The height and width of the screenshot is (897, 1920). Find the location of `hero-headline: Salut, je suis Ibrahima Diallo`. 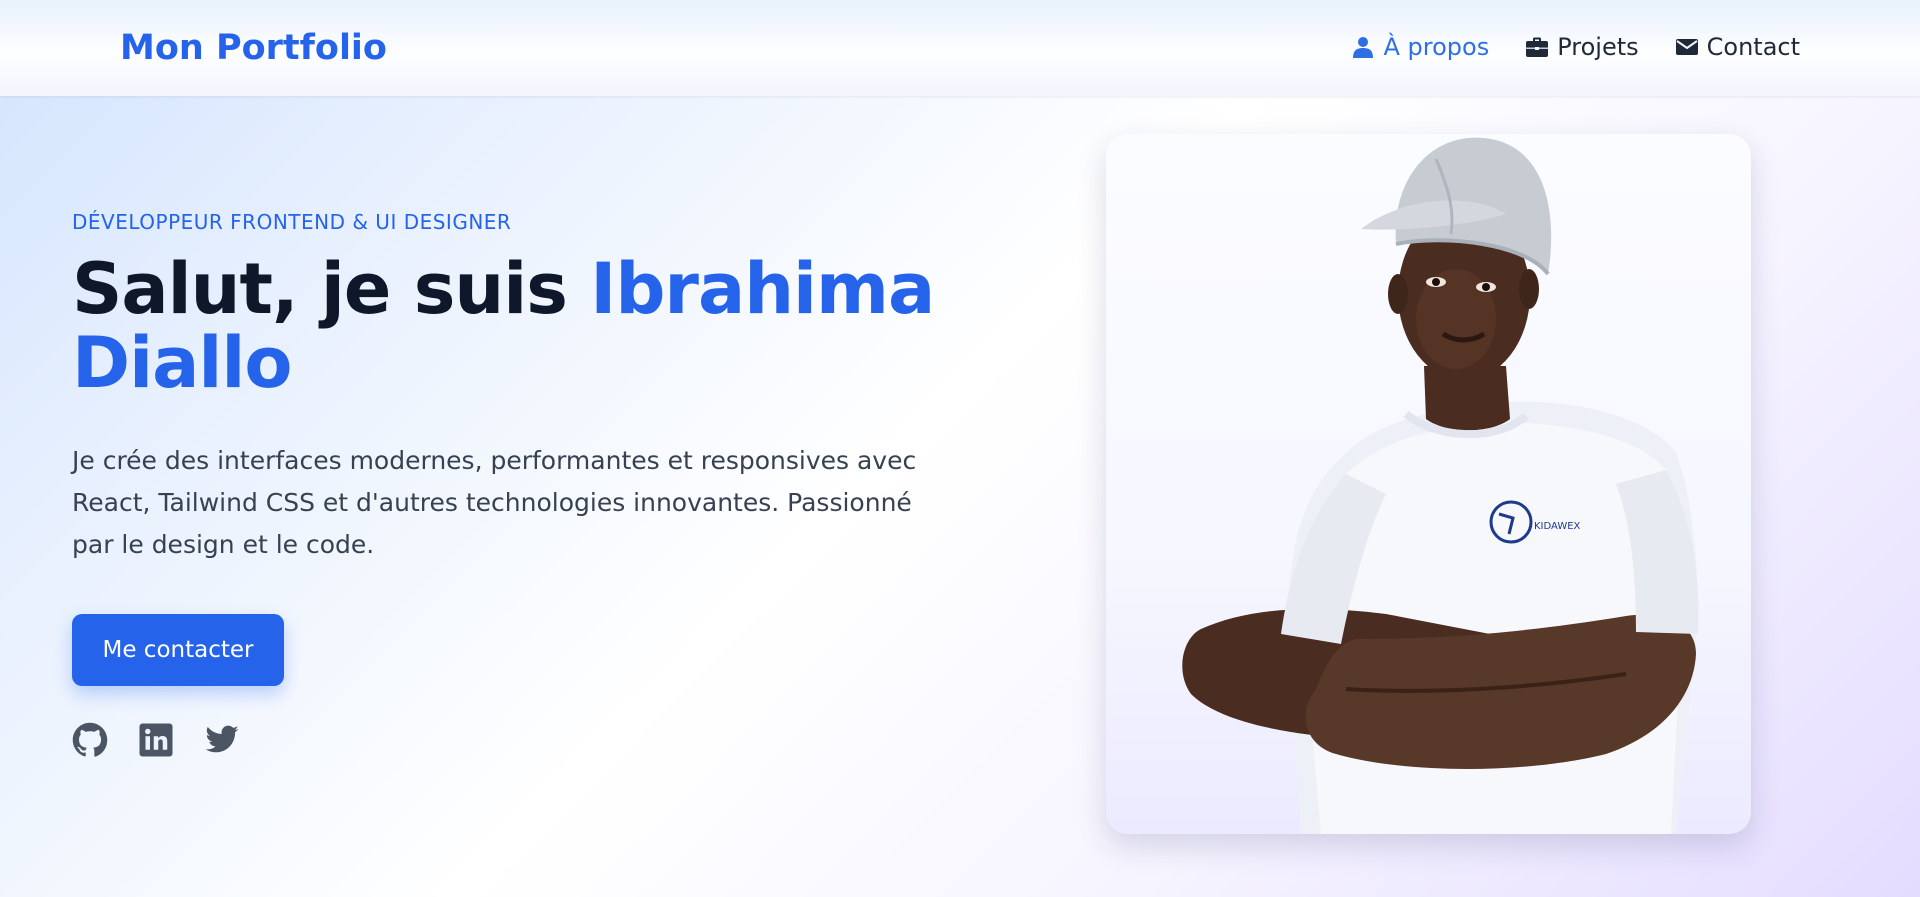

hero-headline: Salut, je suis Ibrahima Diallo is located at coordinates (522, 326).